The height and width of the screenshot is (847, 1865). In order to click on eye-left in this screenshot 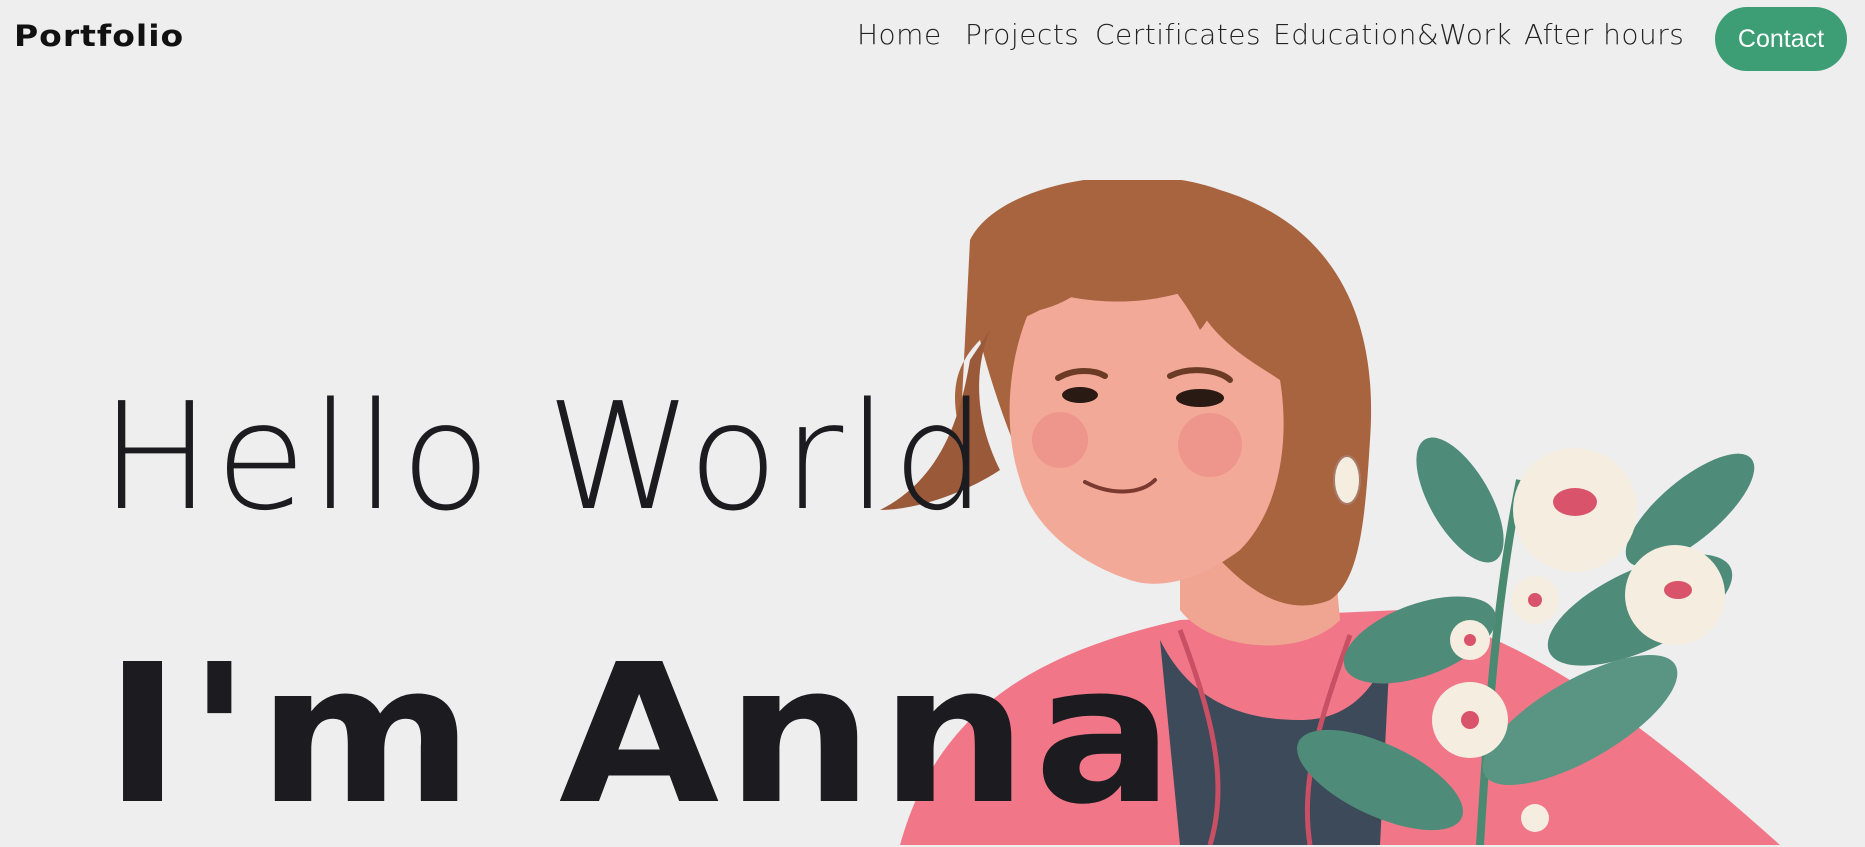, I will do `click(1080, 395)`.